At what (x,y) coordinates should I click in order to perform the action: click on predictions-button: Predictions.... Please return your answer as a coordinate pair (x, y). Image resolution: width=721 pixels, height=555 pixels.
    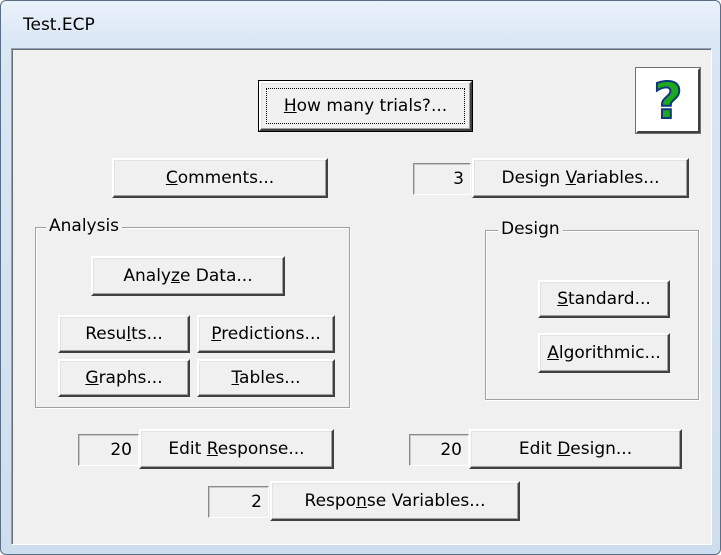
    Looking at the image, I should click on (266, 334).